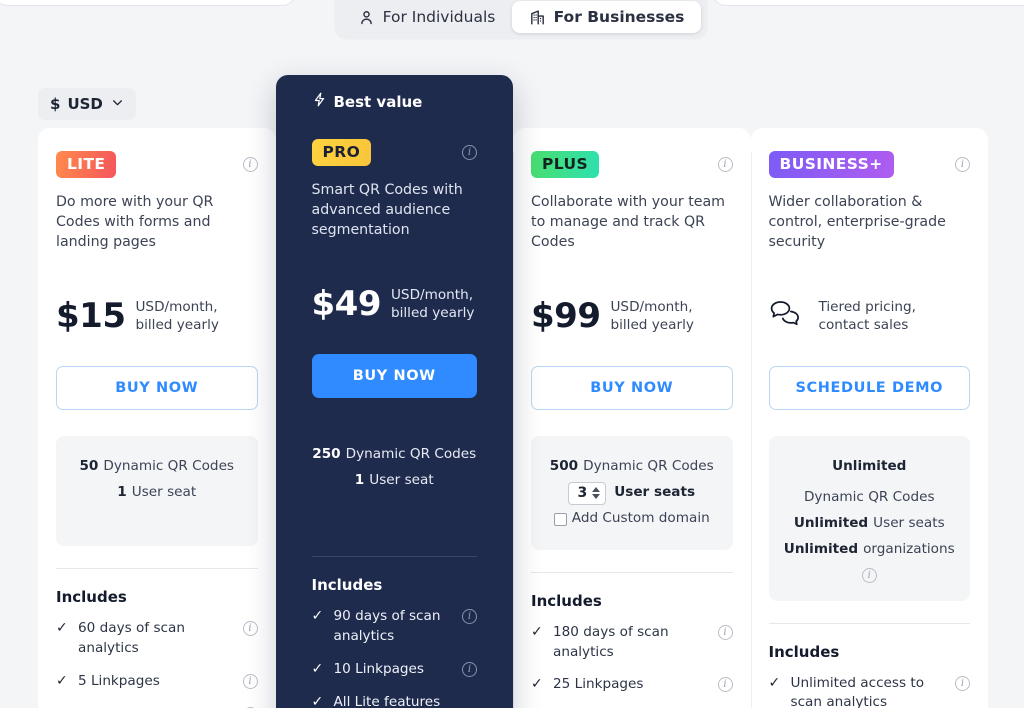  I want to click on feature-label: 5 Linkpages, so click(119, 680).